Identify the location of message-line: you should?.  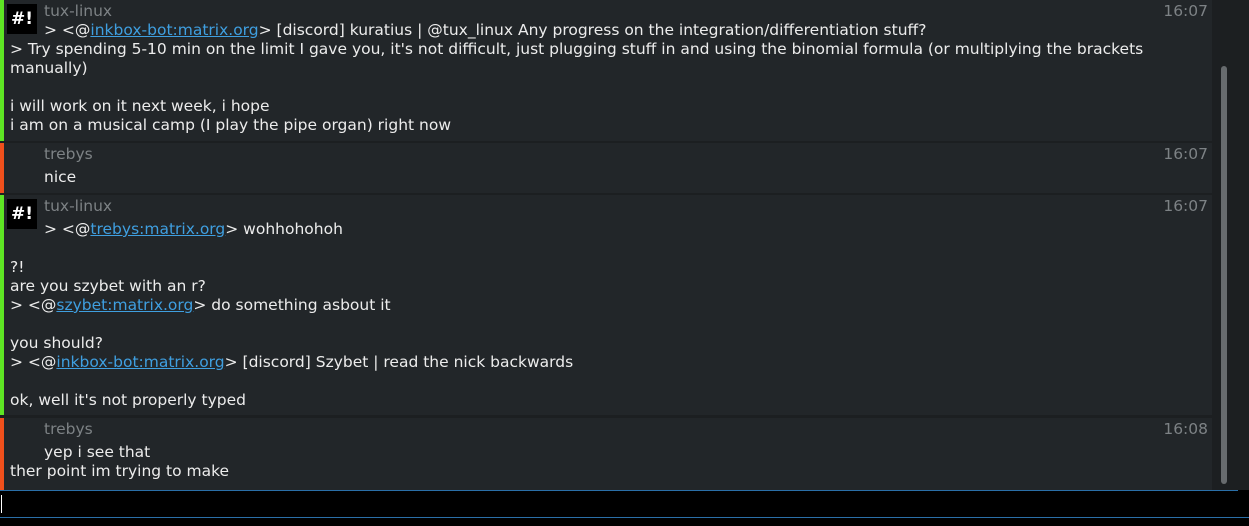
(56, 343).